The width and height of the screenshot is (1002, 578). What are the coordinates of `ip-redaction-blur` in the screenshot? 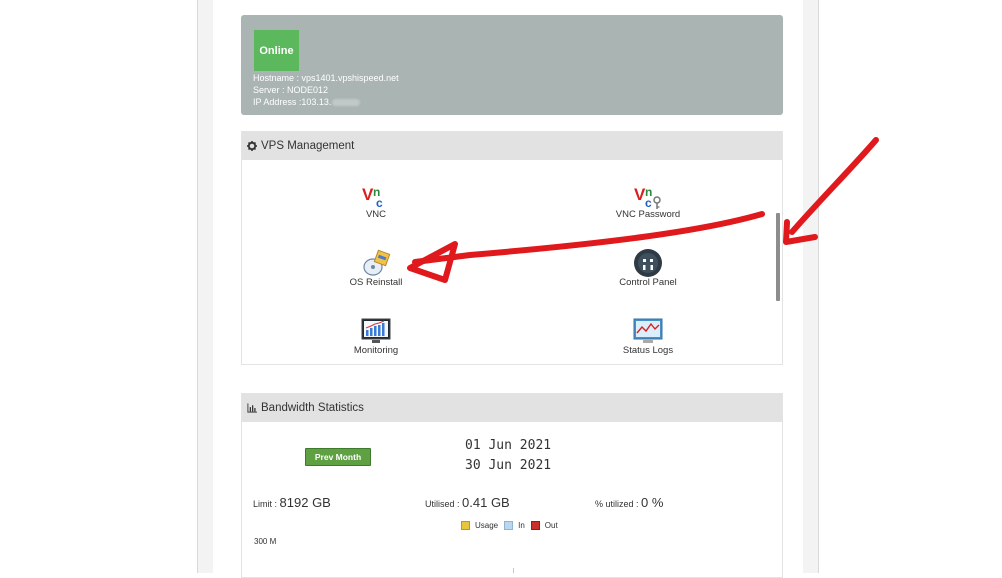 It's located at (346, 103).